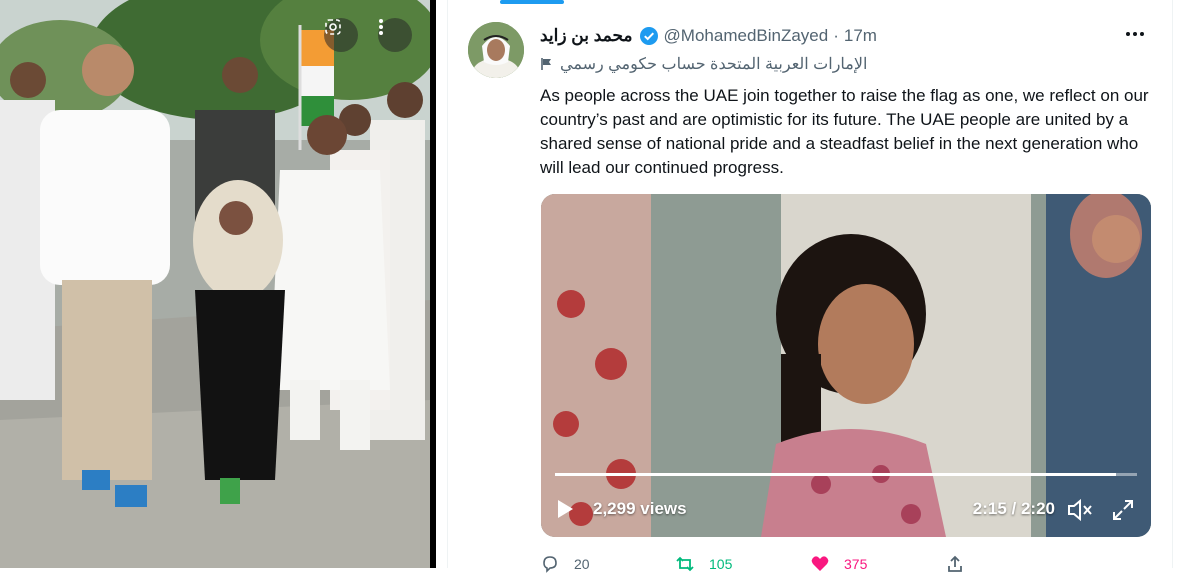 This screenshot has height=576, width=1200. Describe the element at coordinates (640, 508) in the screenshot. I see `video-views: 2,299 views` at that location.